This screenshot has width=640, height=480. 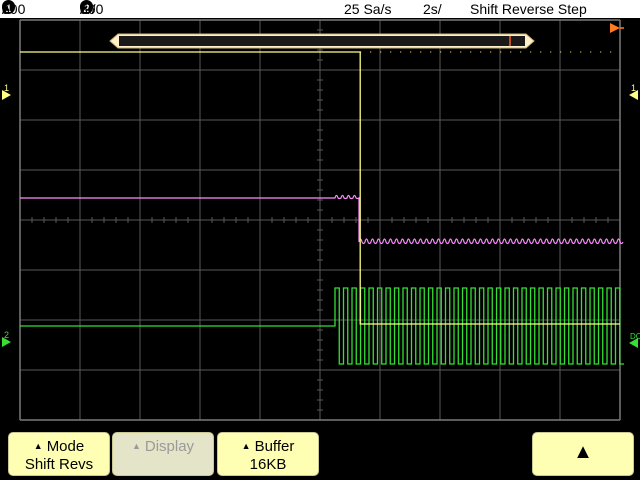 I want to click on softkey-bar: ▲ Mode Shift Revs ▲ Display ▲ Buffer 16KB ▲, so click(x=320, y=455).